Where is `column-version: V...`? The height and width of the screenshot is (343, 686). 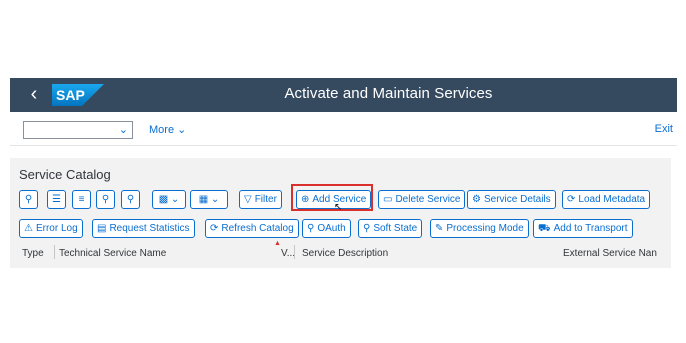
column-version: V... is located at coordinates (288, 253).